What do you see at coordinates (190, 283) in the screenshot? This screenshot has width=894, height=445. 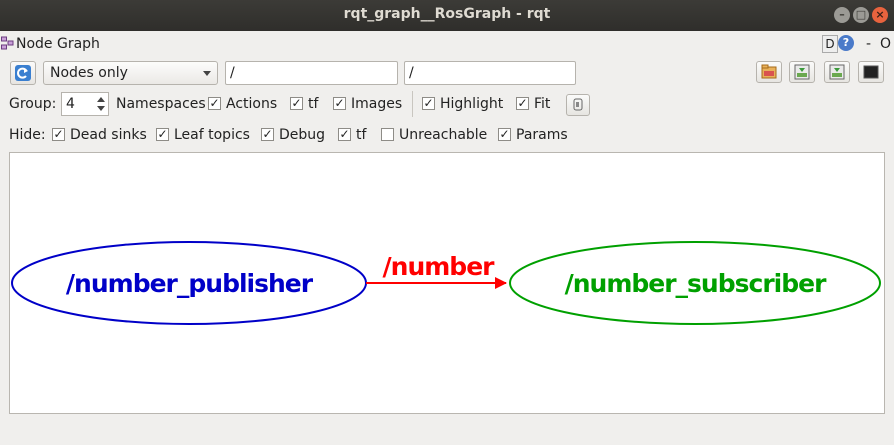 I see `publisher-node-label: /number_publisher` at bounding box center [190, 283].